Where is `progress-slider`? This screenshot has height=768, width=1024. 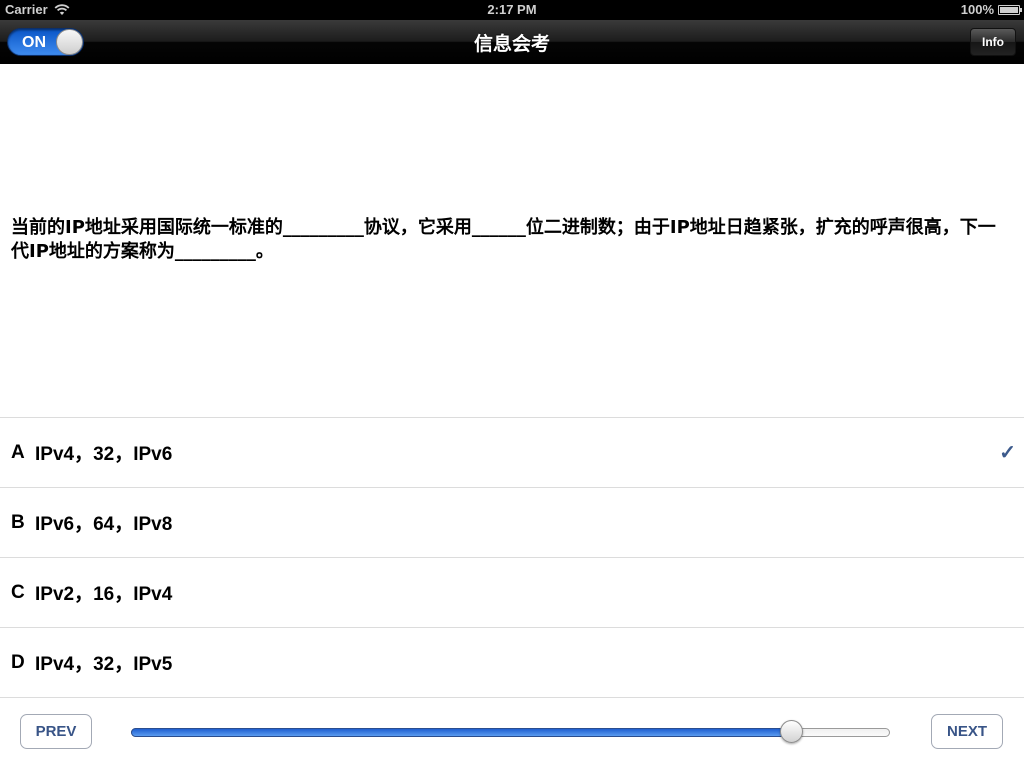 progress-slider is located at coordinates (510, 731).